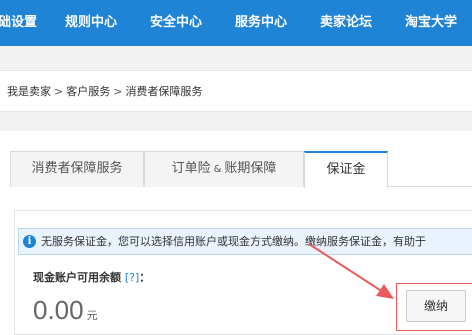 This screenshot has width=472, height=335. What do you see at coordinates (250, 168) in the screenshot?
I see `tab-order-insurance-label-2: 账期保障` at bounding box center [250, 168].